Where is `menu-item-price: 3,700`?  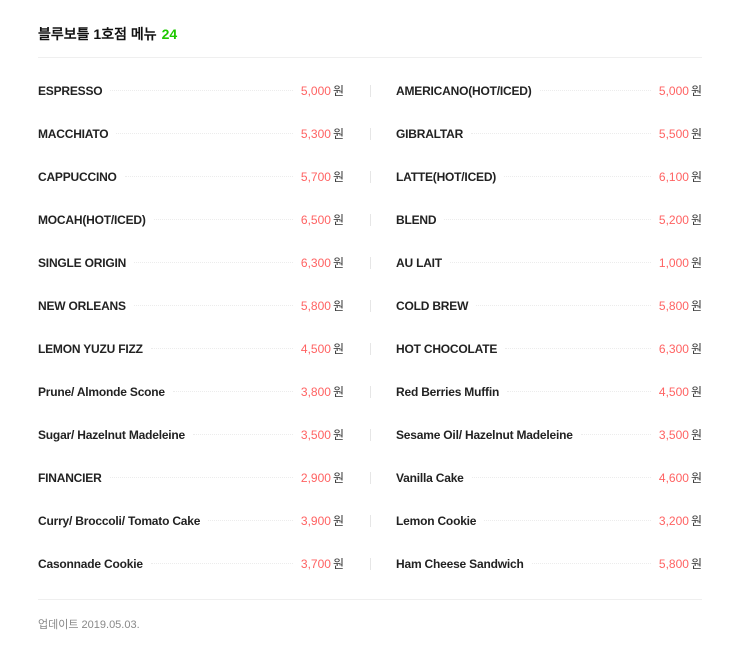
menu-item-price: 3,700 is located at coordinates (315, 563).